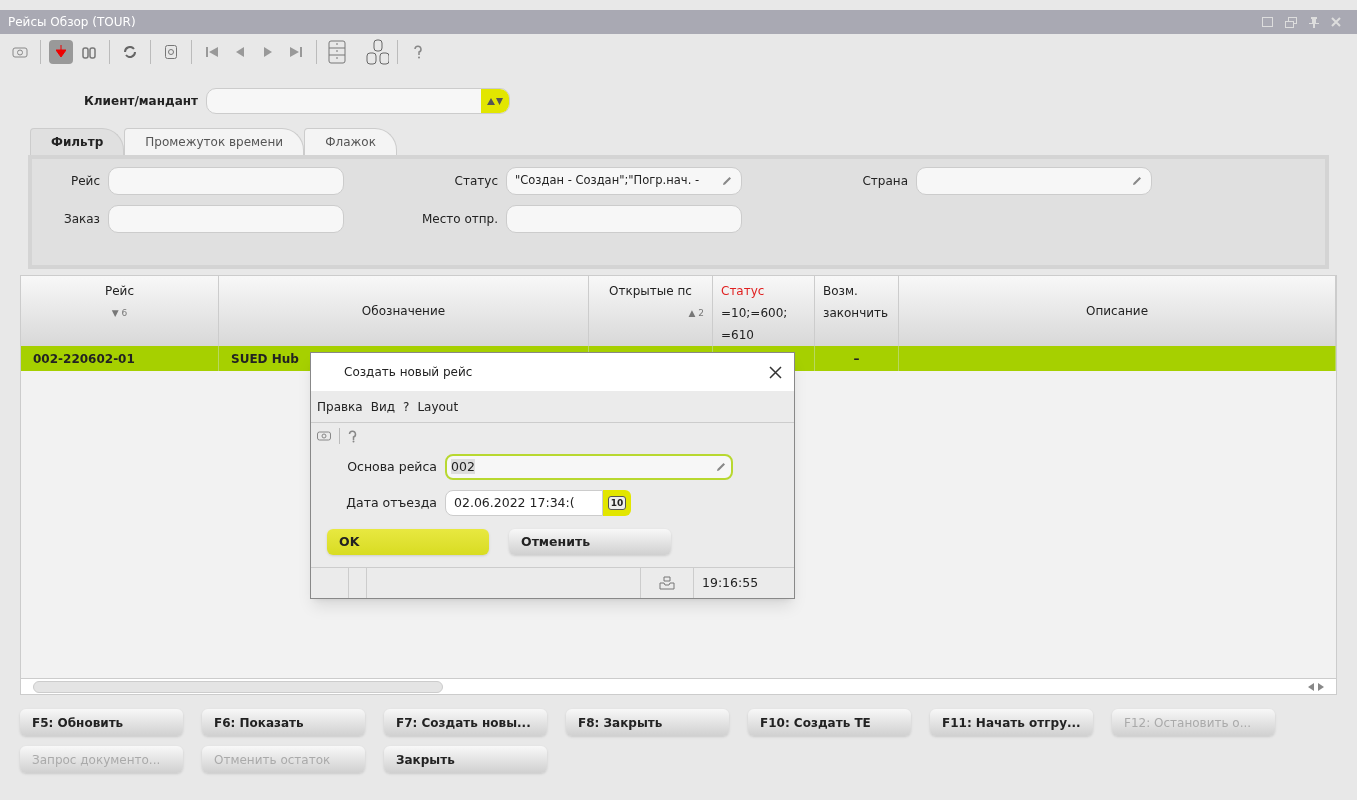 The width and height of the screenshot is (1357, 800). What do you see at coordinates (475, 181) in the screenshot?
I see `filter-label: Статус` at bounding box center [475, 181].